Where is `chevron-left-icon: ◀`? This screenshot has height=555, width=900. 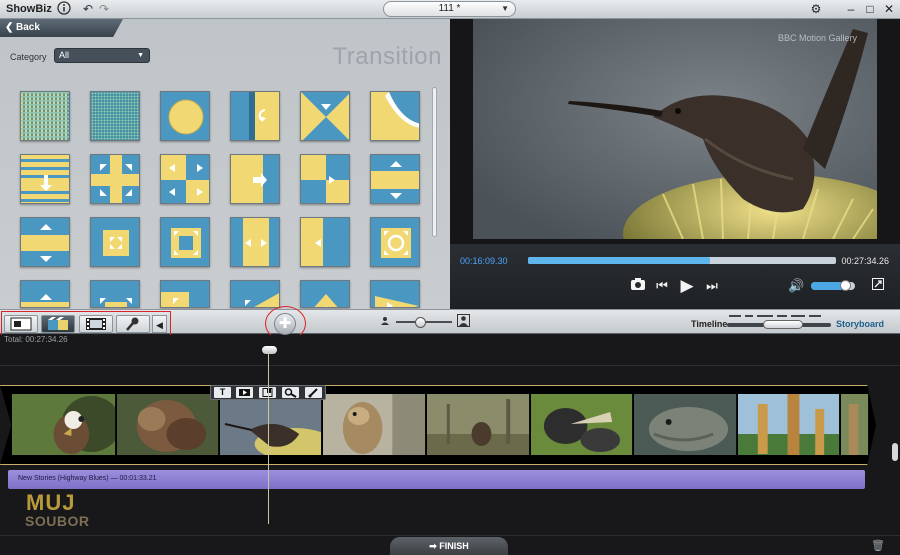 chevron-left-icon: ◀ is located at coordinates (159, 325).